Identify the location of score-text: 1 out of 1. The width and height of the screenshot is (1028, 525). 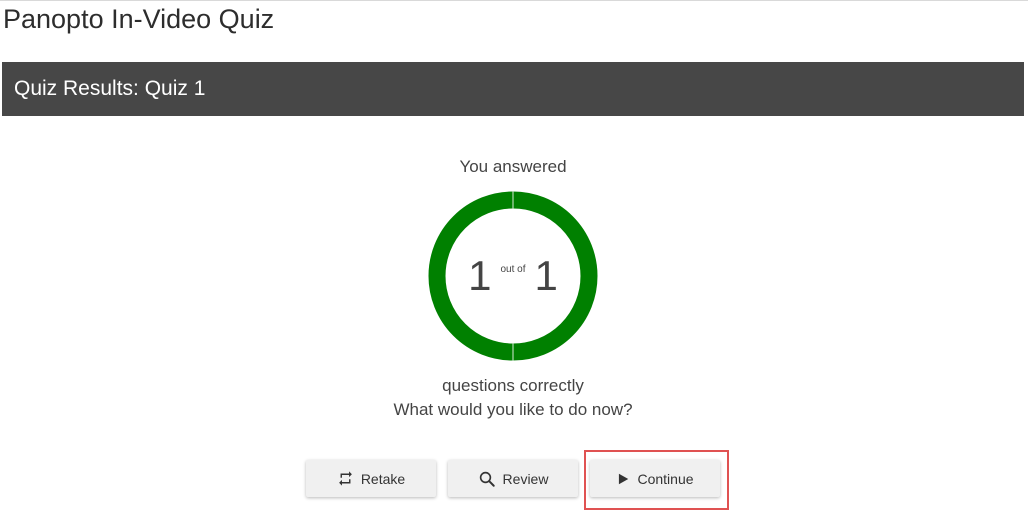
(513, 276).